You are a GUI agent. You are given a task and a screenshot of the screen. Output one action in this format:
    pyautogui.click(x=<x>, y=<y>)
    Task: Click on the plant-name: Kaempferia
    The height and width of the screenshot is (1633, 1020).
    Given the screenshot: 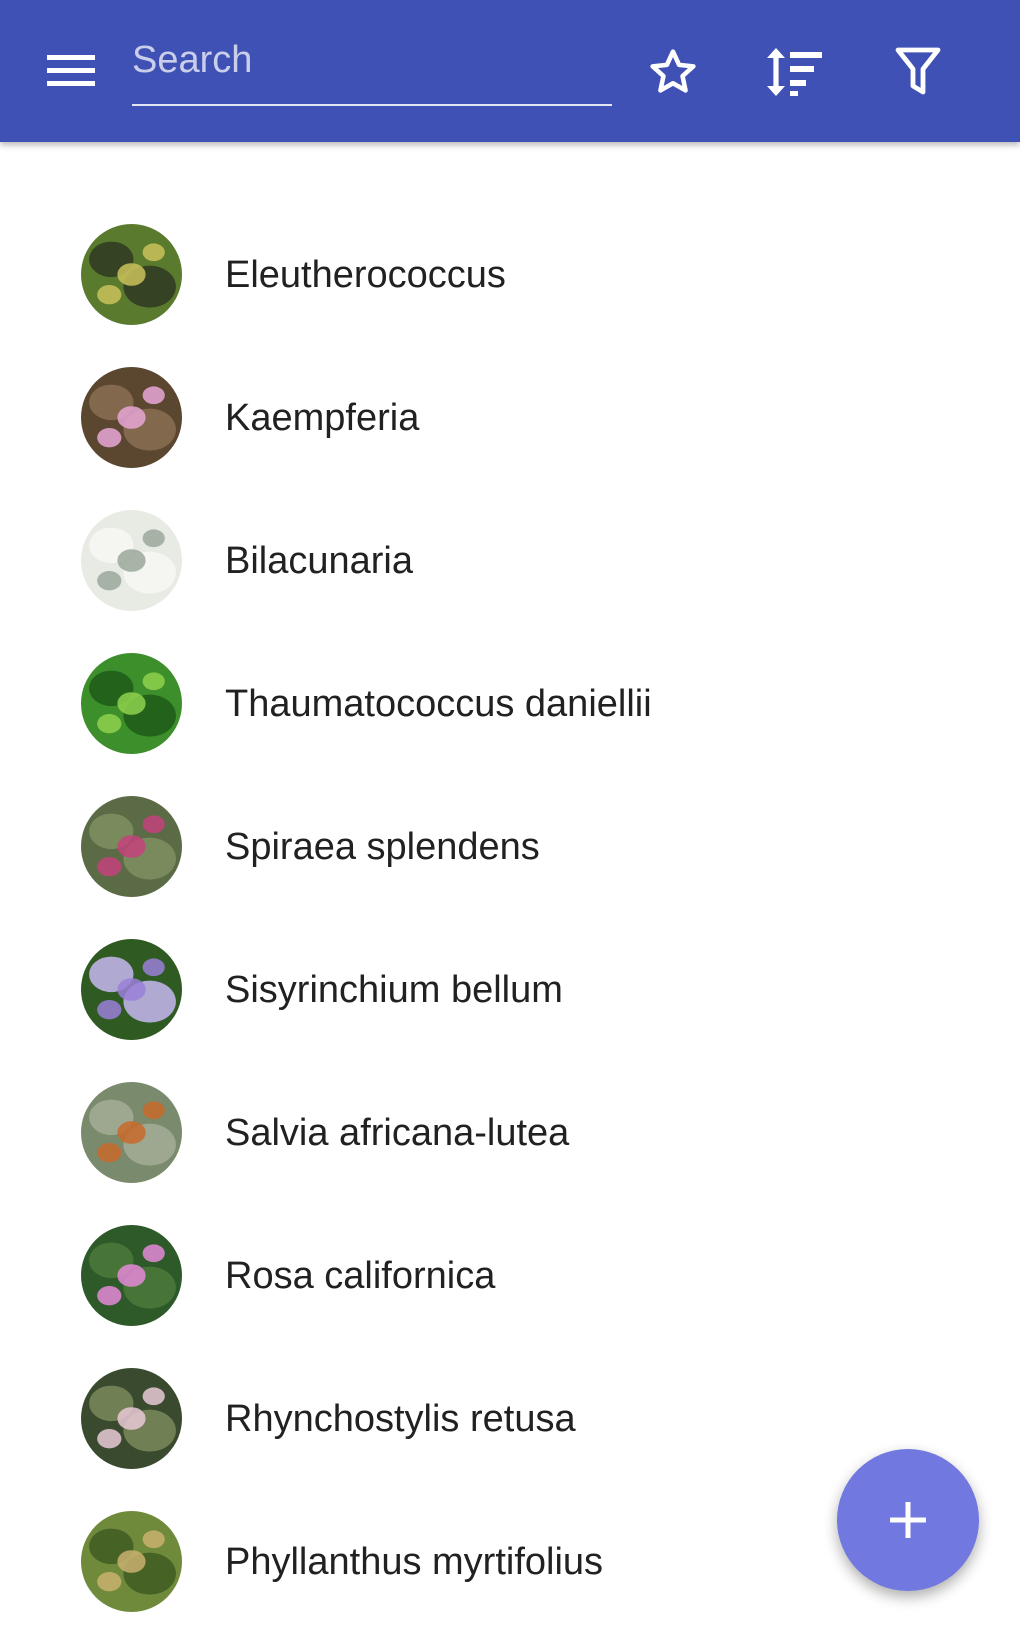 What is the action you would take?
    pyautogui.click(x=322, y=418)
    